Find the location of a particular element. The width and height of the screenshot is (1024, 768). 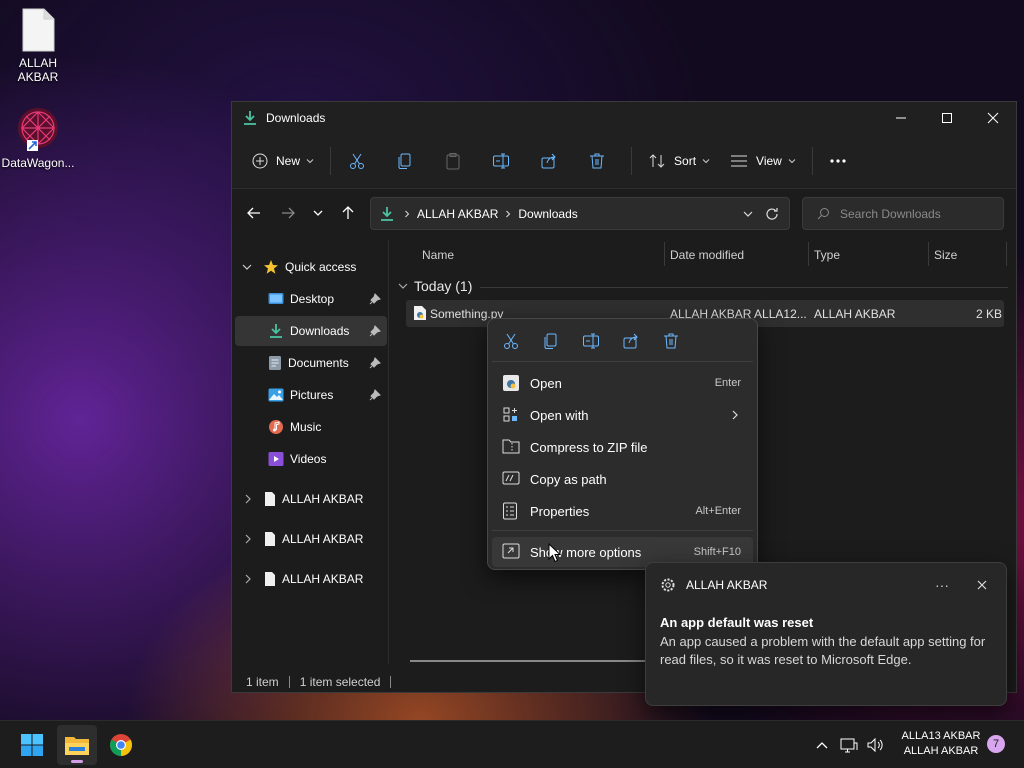

copy-icon is located at coordinates (405, 161).